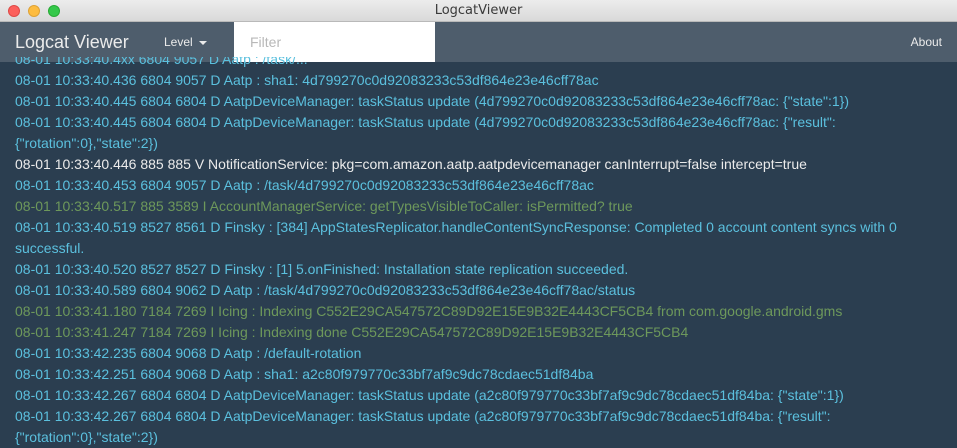 The image size is (957, 448). What do you see at coordinates (72, 42) in the screenshot?
I see `app-brand: Logcat Viewer` at bounding box center [72, 42].